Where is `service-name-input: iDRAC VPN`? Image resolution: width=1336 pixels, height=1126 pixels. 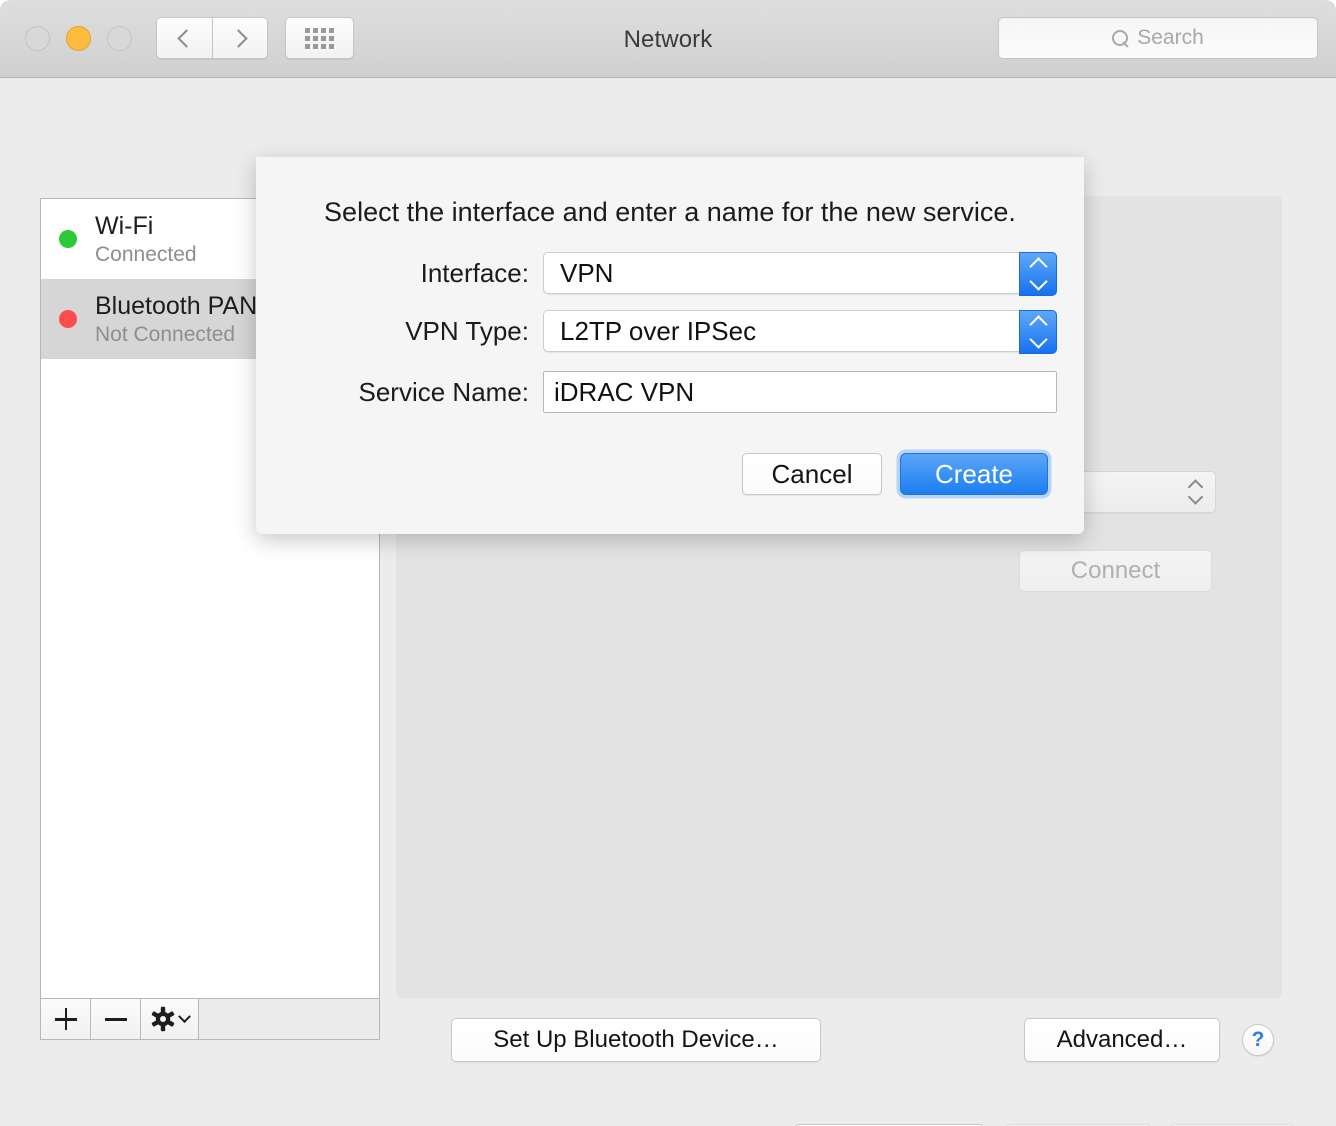 service-name-input: iDRAC VPN is located at coordinates (800, 392).